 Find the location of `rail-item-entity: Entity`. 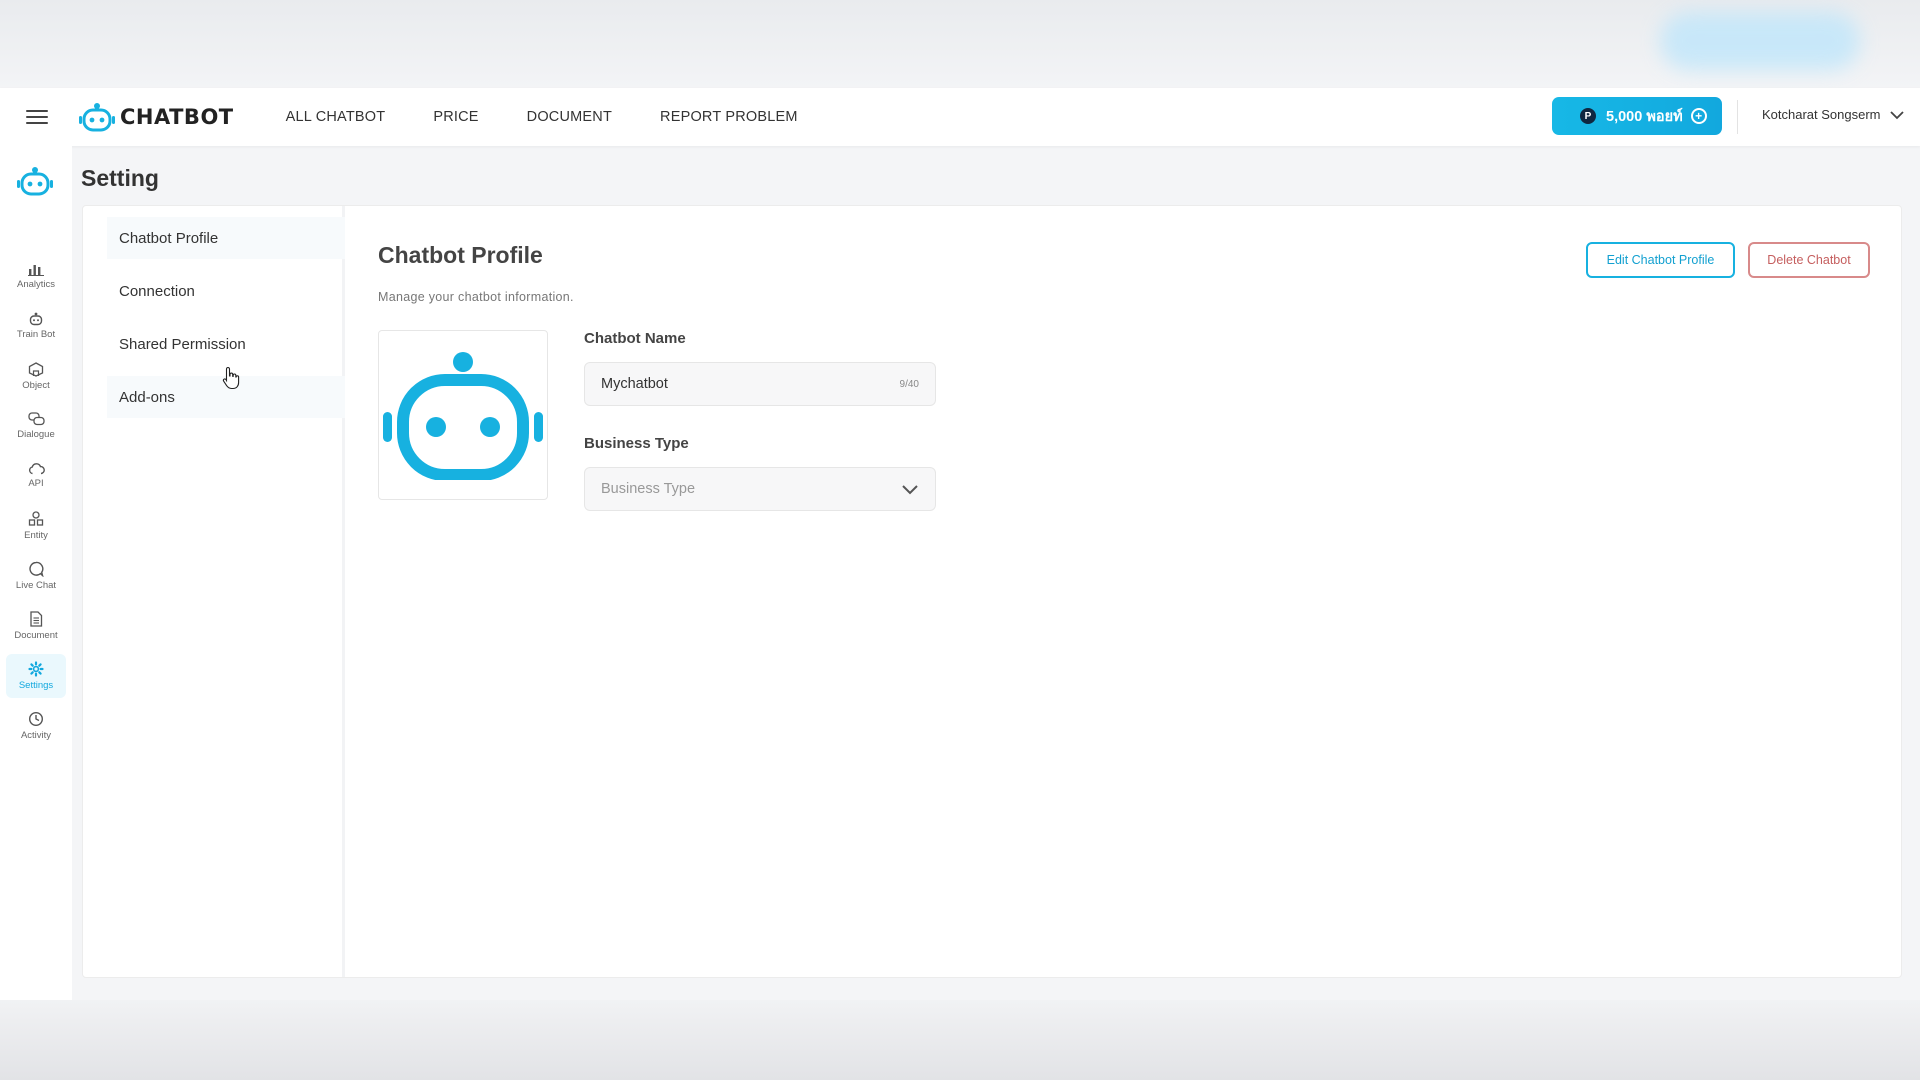

rail-item-entity: Entity is located at coordinates (36, 526).